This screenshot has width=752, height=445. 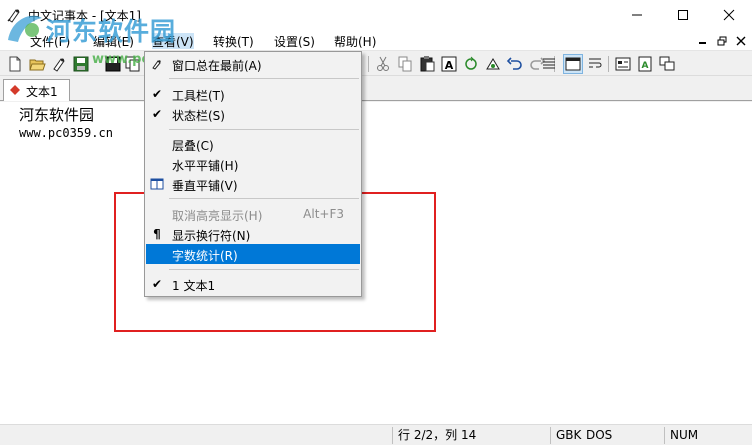 What do you see at coordinates (253, 94) in the screenshot?
I see `menu-item-toolbar: ✔ 工具栏(T)` at bounding box center [253, 94].